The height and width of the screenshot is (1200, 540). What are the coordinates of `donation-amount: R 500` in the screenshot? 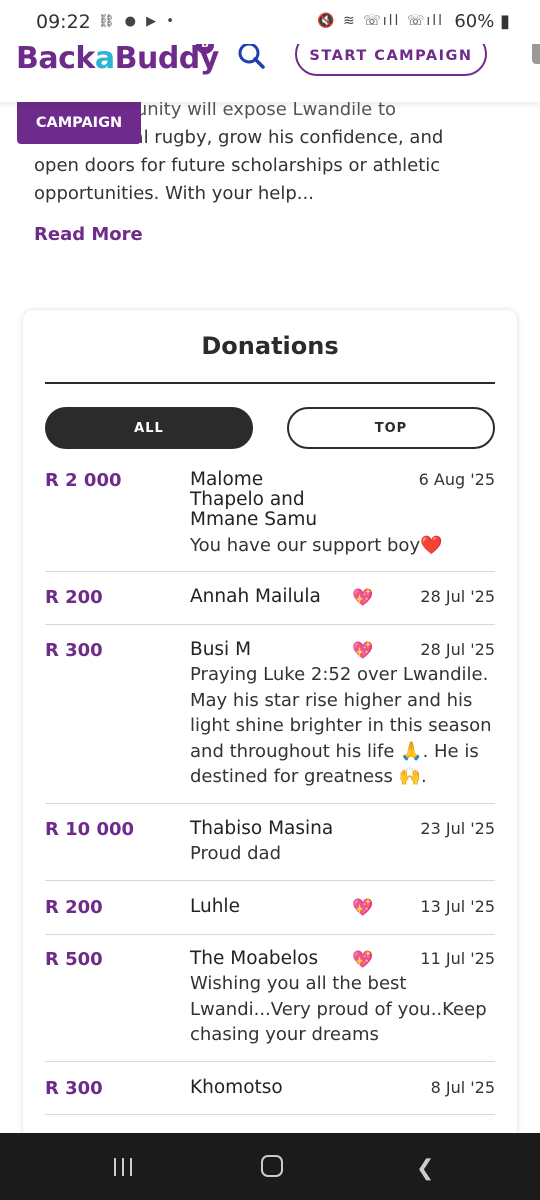 It's located at (74, 959).